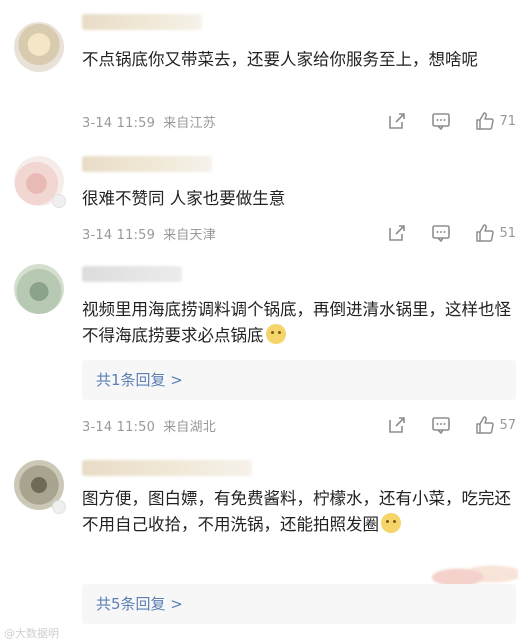 The width and height of the screenshot is (528, 643). What do you see at coordinates (184, 198) in the screenshot?
I see `comment-text: 很难不赞同 人家也要做生意` at bounding box center [184, 198].